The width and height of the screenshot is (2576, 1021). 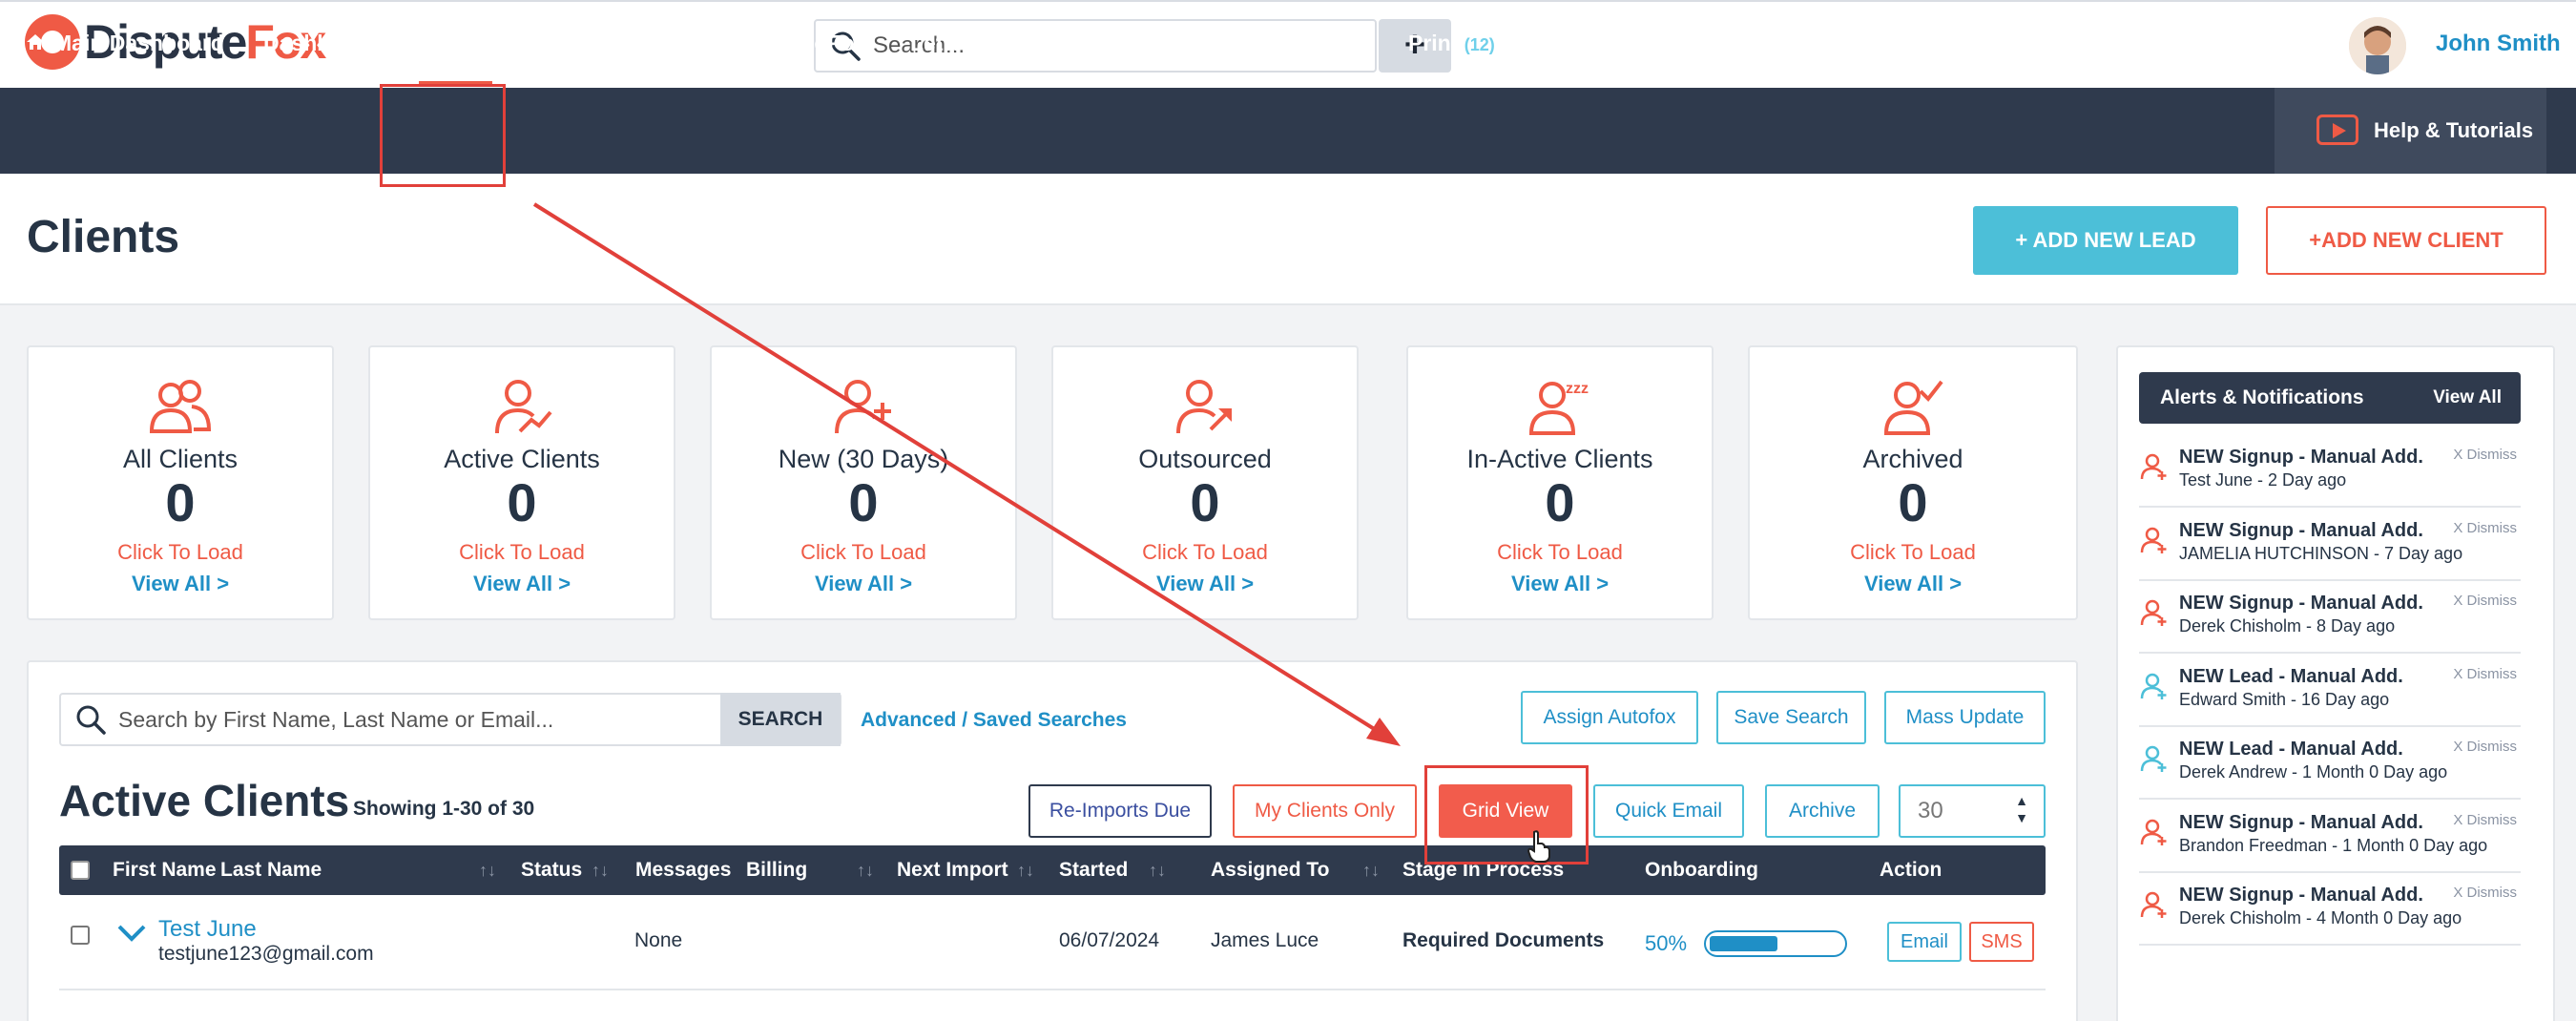 What do you see at coordinates (2337, 130) in the screenshot?
I see `video-play-icon` at bounding box center [2337, 130].